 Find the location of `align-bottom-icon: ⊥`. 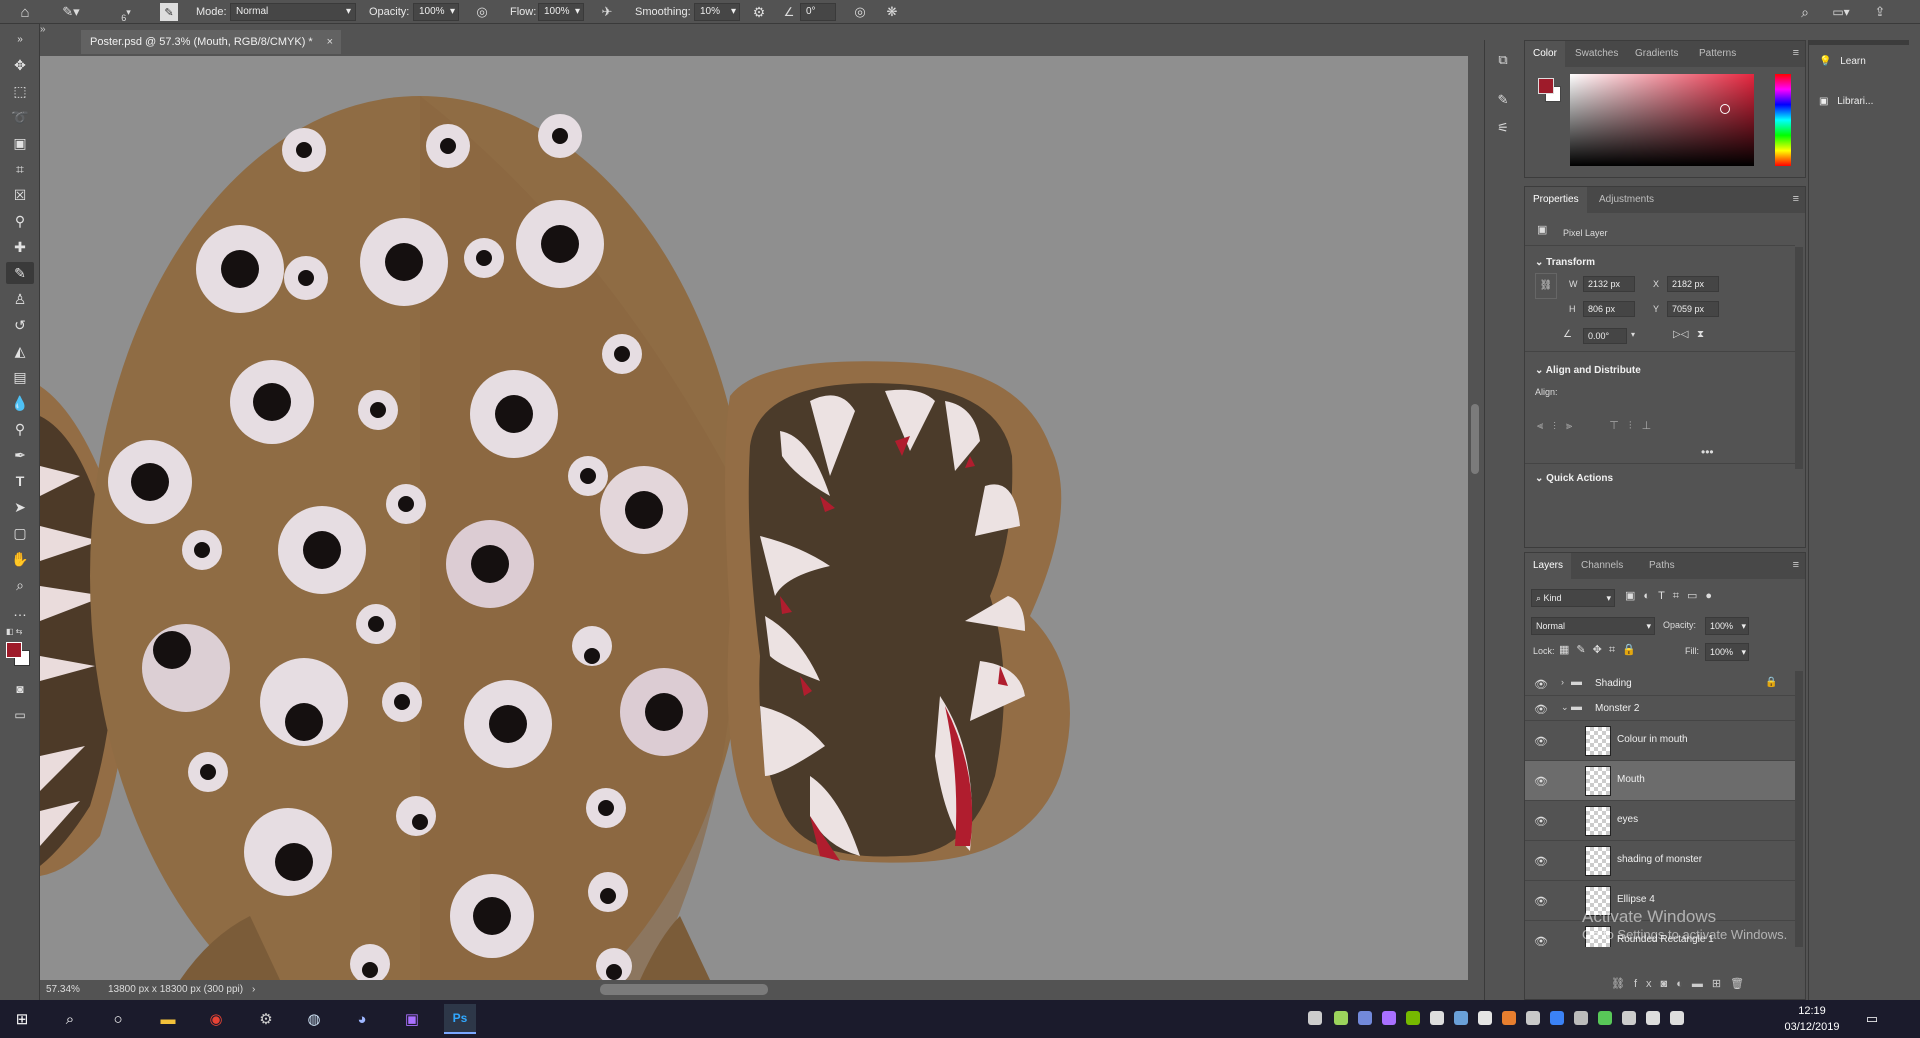

align-bottom-icon: ⊥ is located at coordinates (1652, 426).